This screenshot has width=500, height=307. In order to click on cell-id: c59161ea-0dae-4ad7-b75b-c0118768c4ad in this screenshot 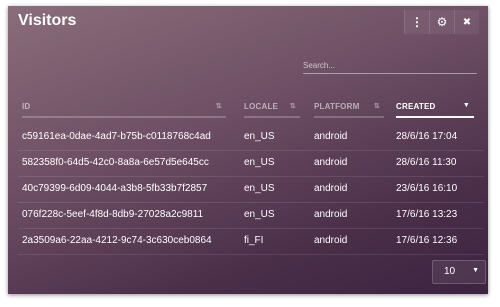, I will do `click(116, 136)`.